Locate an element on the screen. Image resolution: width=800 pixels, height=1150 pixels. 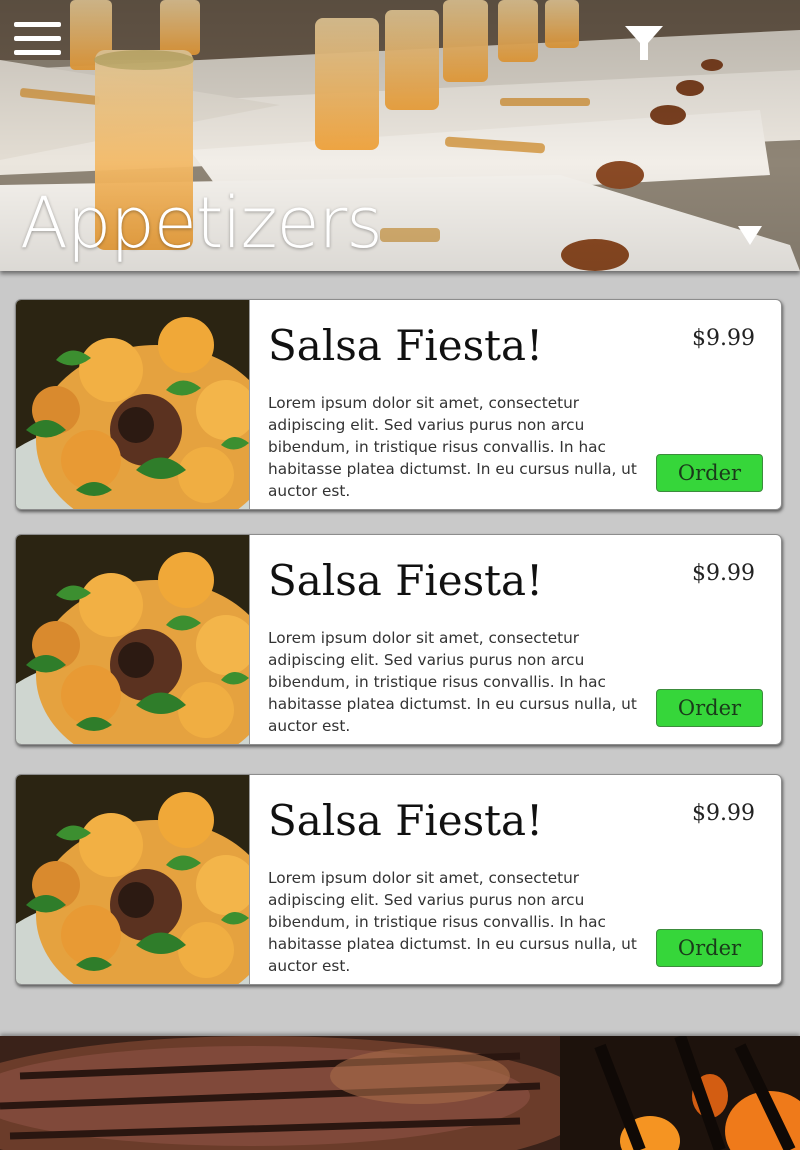
next-category-banner is located at coordinates (400, 1093).